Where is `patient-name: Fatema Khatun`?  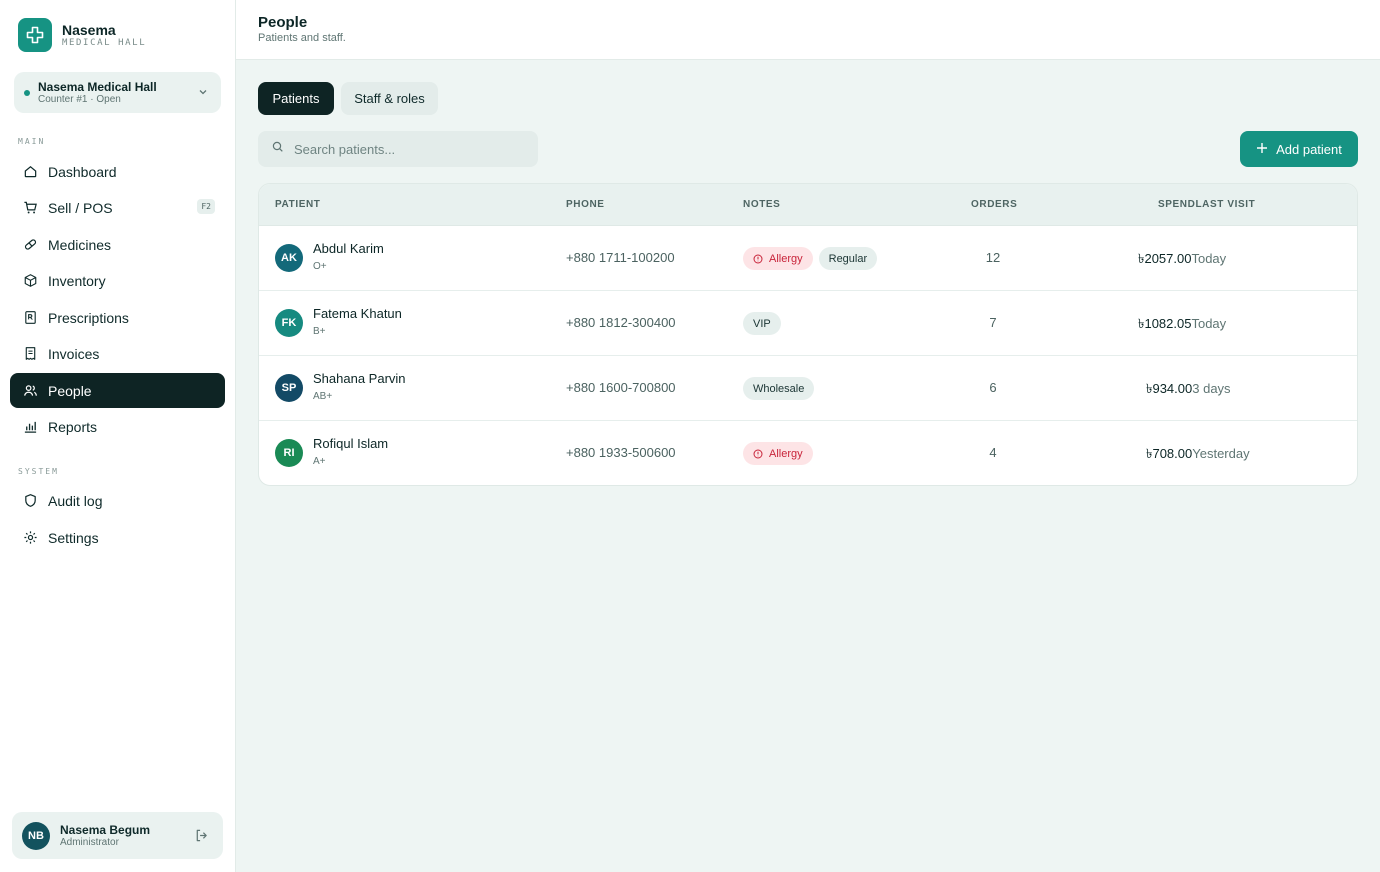
patient-name: Fatema Khatun is located at coordinates (357, 313).